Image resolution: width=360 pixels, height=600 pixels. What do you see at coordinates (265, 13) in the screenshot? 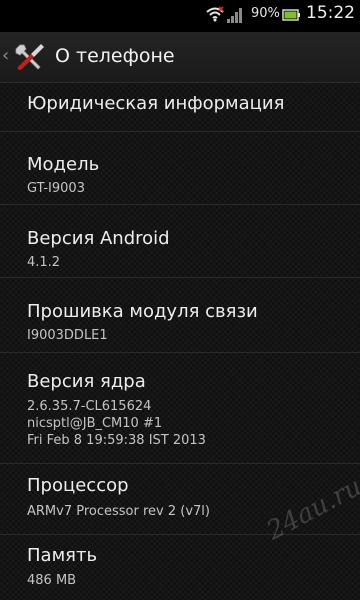
I see `battery-percent: 90%` at bounding box center [265, 13].